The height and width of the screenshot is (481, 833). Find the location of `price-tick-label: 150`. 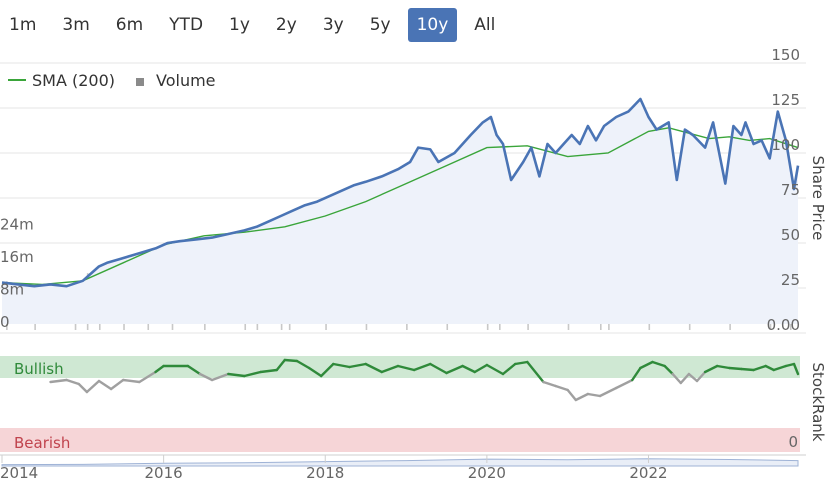

price-tick-label: 150 is located at coordinates (785, 55).